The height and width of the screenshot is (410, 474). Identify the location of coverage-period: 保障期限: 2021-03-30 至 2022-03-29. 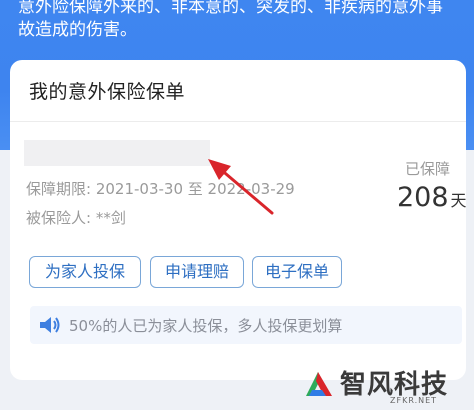
(160, 189).